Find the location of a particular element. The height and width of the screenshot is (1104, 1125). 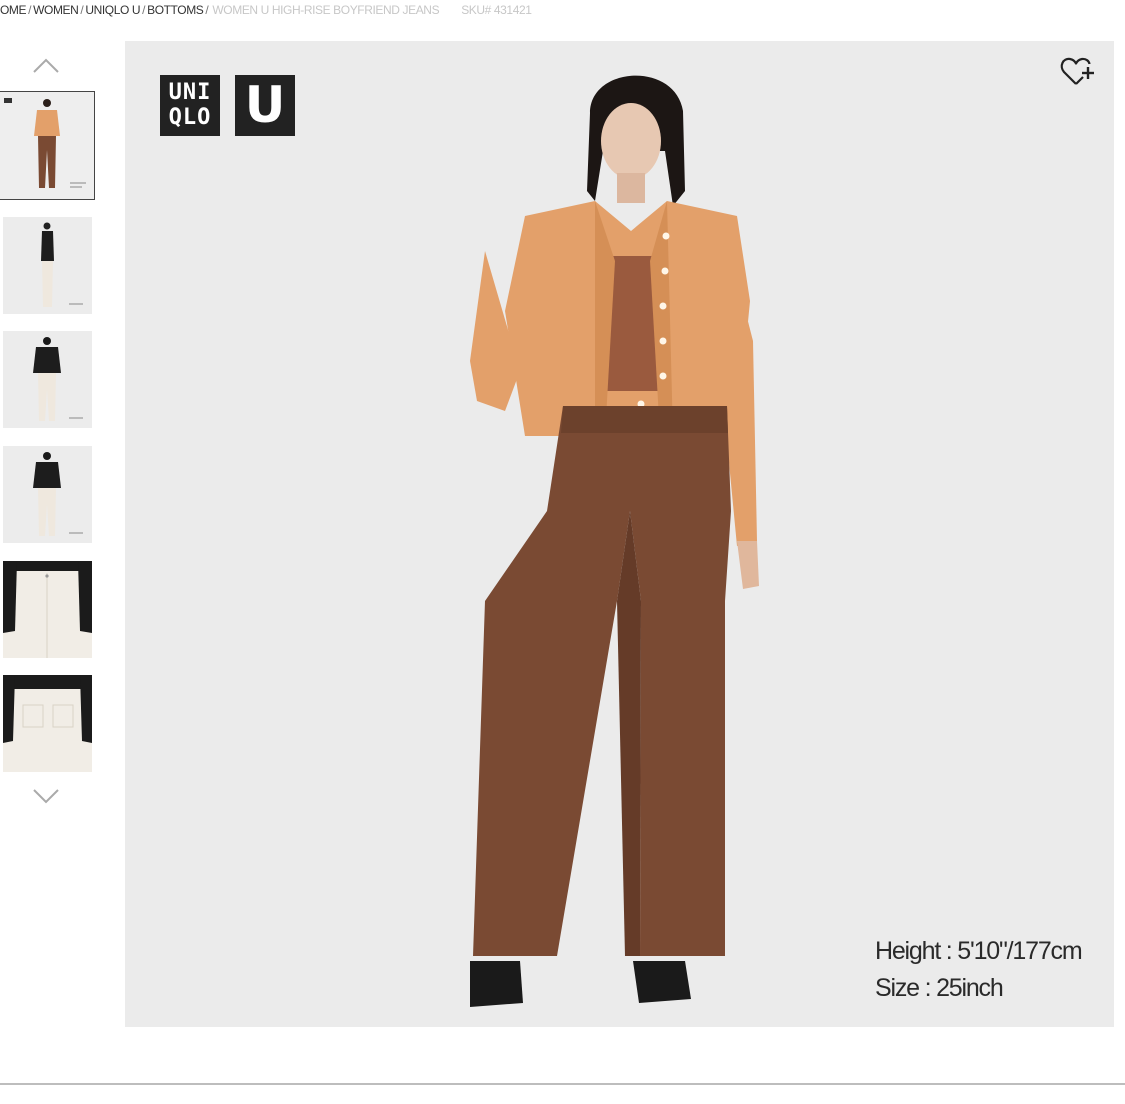

chevron-down-icon is located at coordinates (46, 796).